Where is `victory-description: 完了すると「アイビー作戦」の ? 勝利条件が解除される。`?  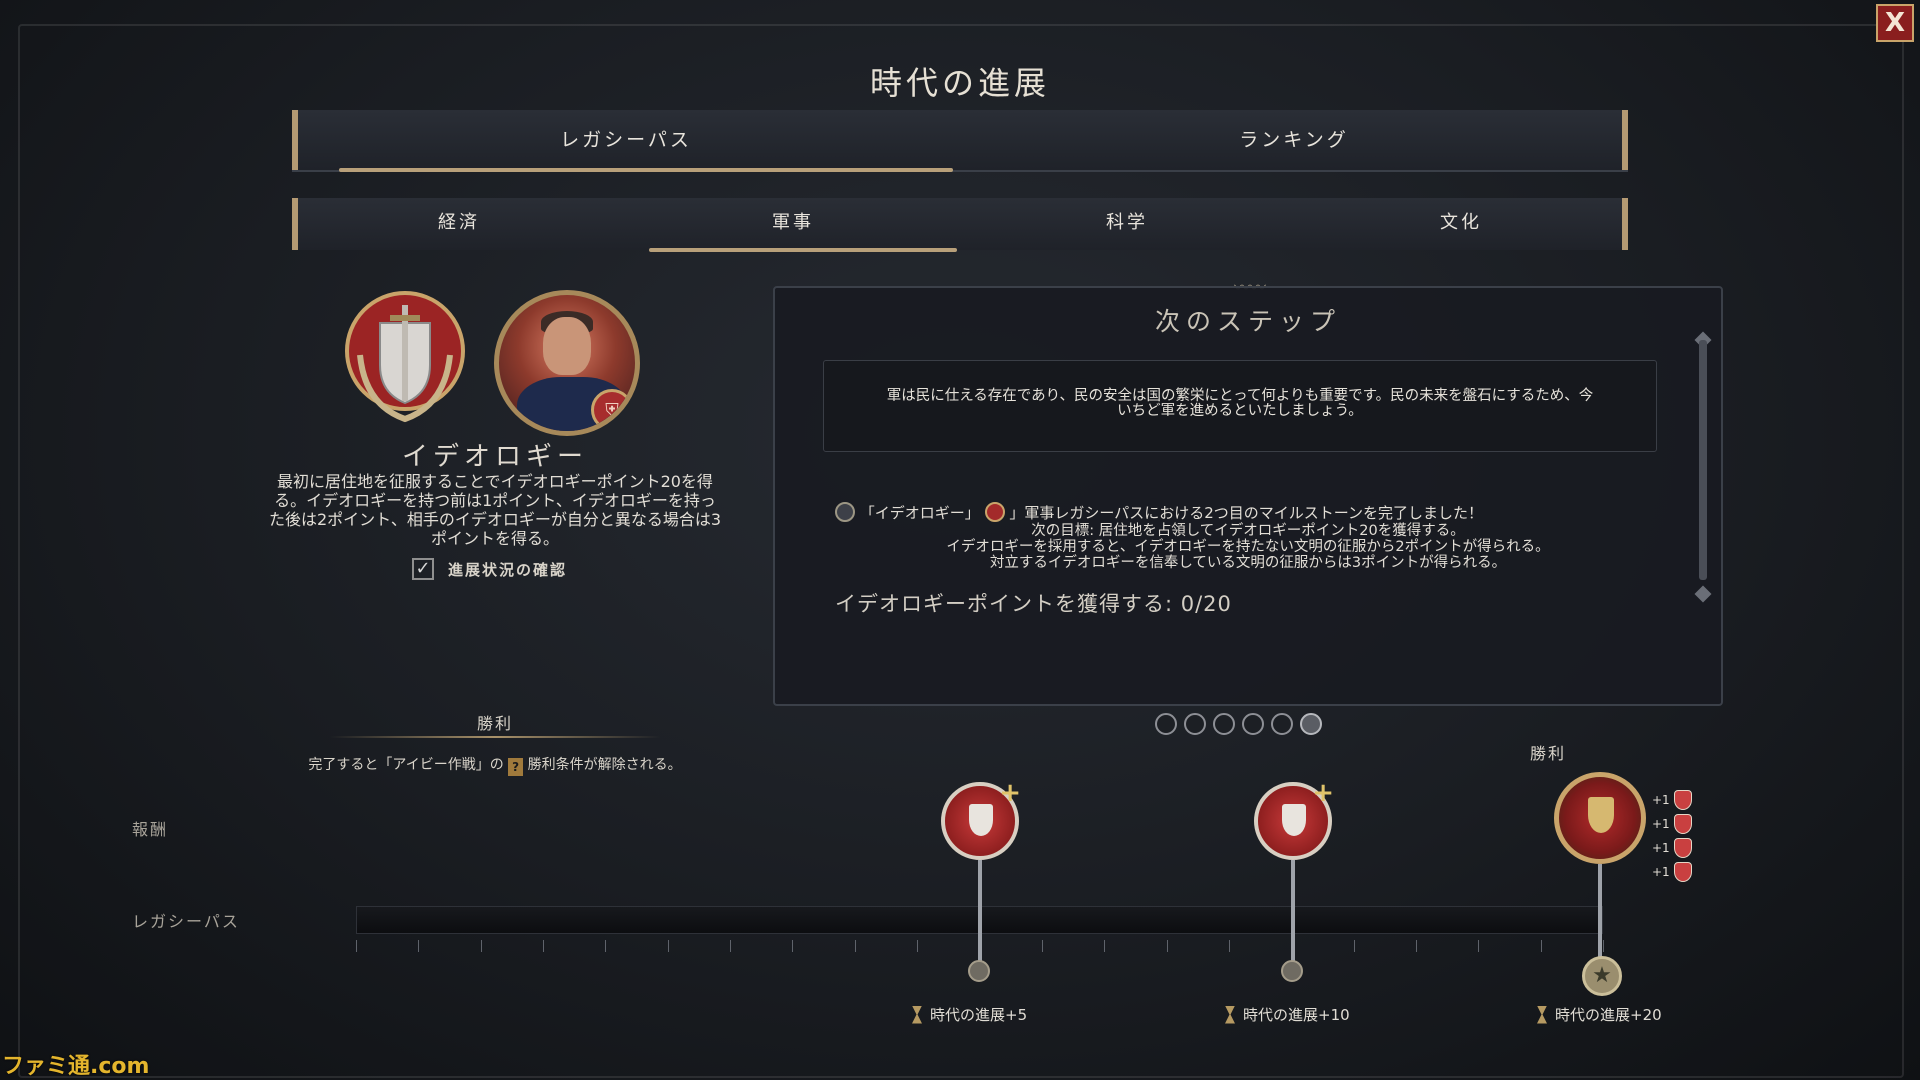
victory-description: 完了すると「アイビー作戦」の ? 勝利条件が解除される。 is located at coordinates (495, 765).